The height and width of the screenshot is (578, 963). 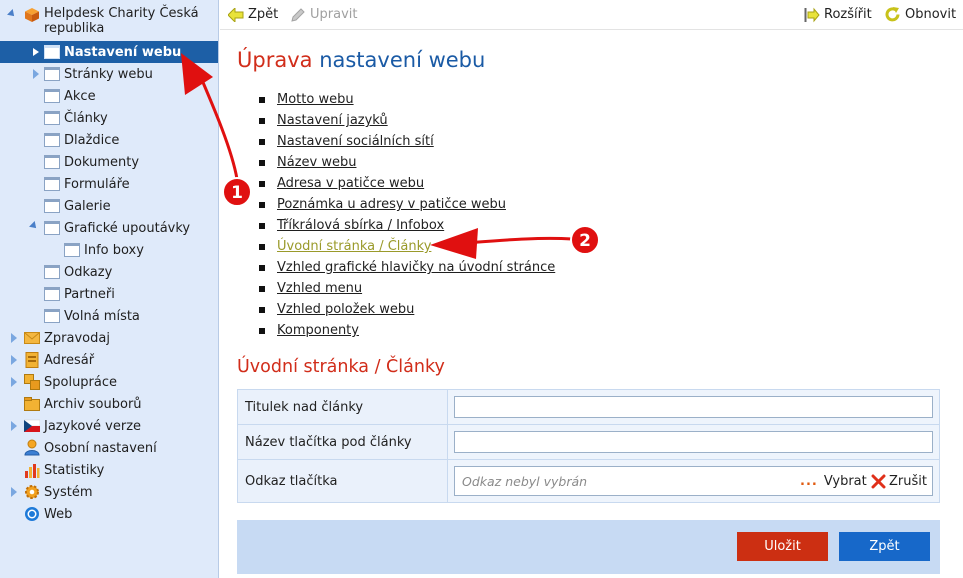 What do you see at coordinates (884, 546) in the screenshot?
I see `back-button: Zpět` at bounding box center [884, 546].